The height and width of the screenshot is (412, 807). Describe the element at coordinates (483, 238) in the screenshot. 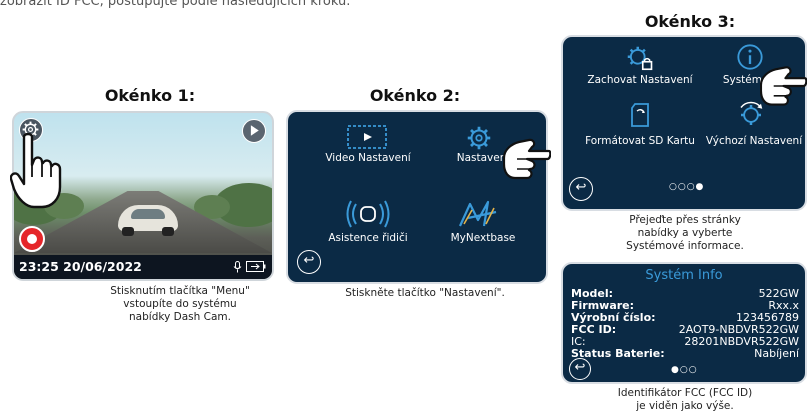

I see `menu-item-mynextbase: MyNextbase` at that location.